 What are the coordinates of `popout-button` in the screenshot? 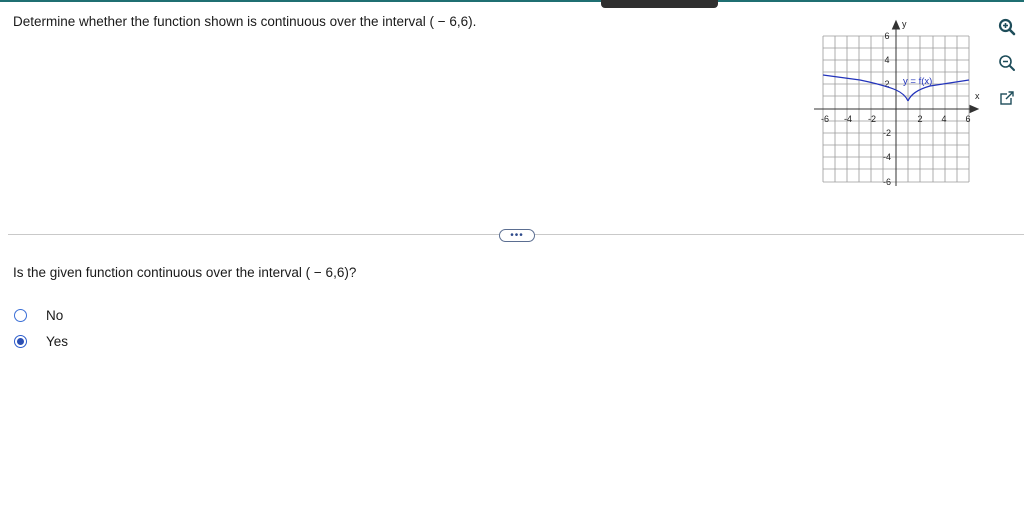 It's located at (1007, 99).